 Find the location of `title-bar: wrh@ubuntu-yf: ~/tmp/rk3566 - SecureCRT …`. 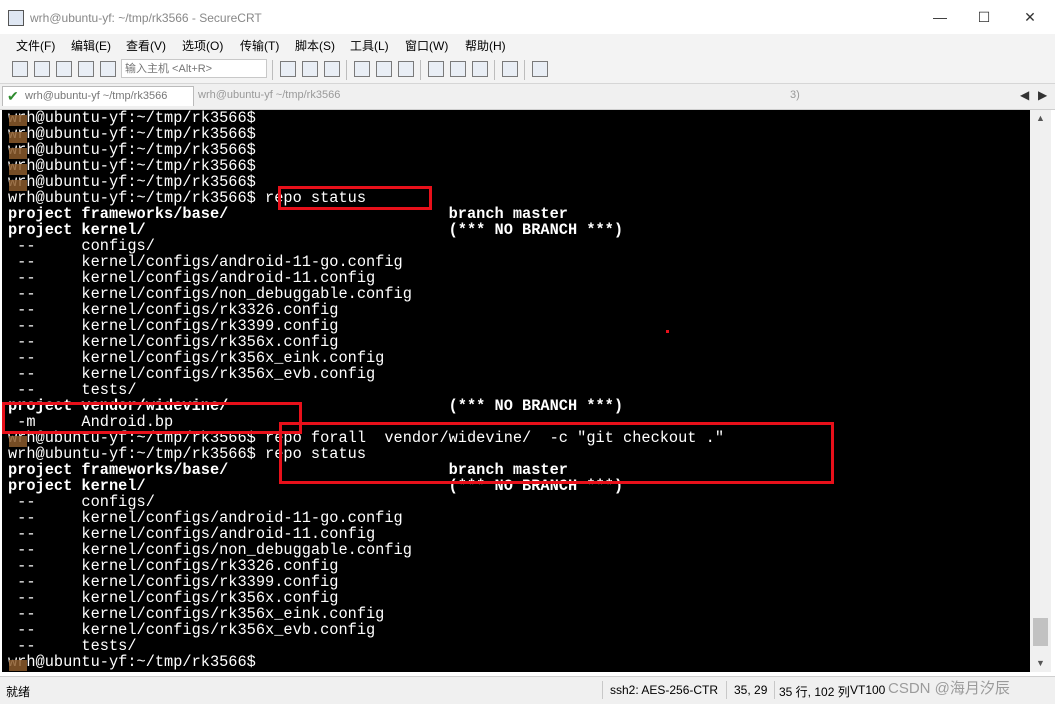

title-bar: wrh@ubuntu-yf: ~/tmp/rk3566 - SecureCRT … is located at coordinates (527, 17).